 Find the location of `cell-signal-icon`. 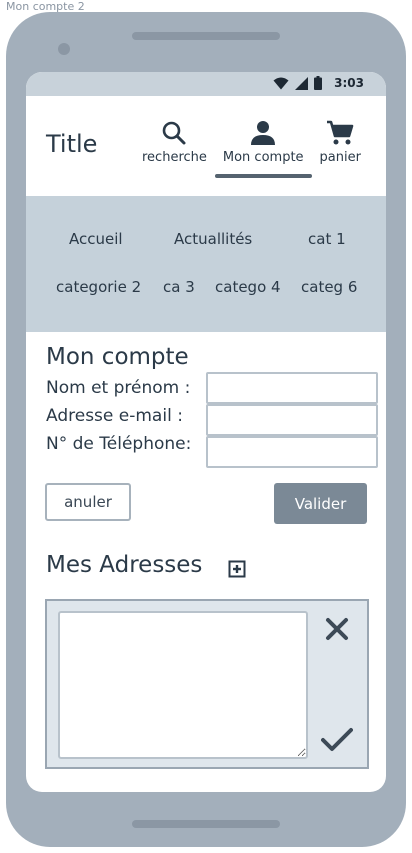

cell-signal-icon is located at coordinates (302, 83).